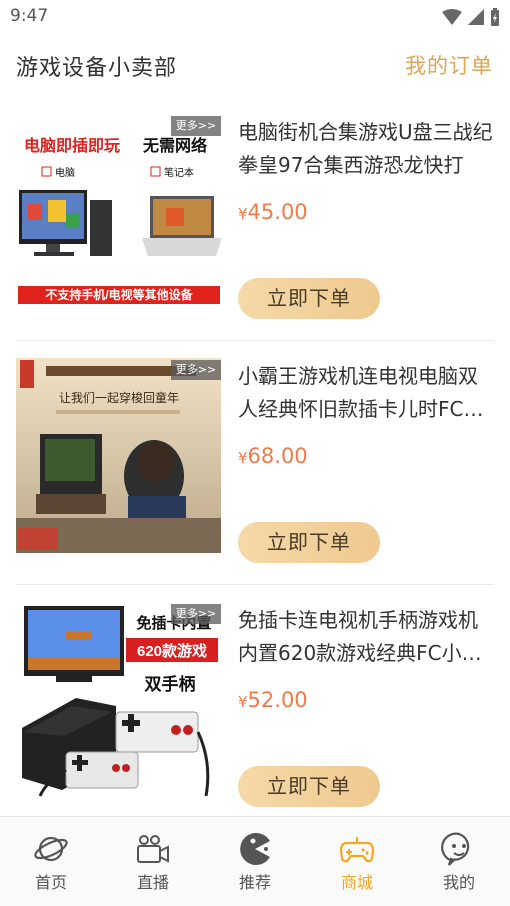  Describe the element at coordinates (174, 145) in the screenshot. I see `svg-text: 无需网络` at that location.